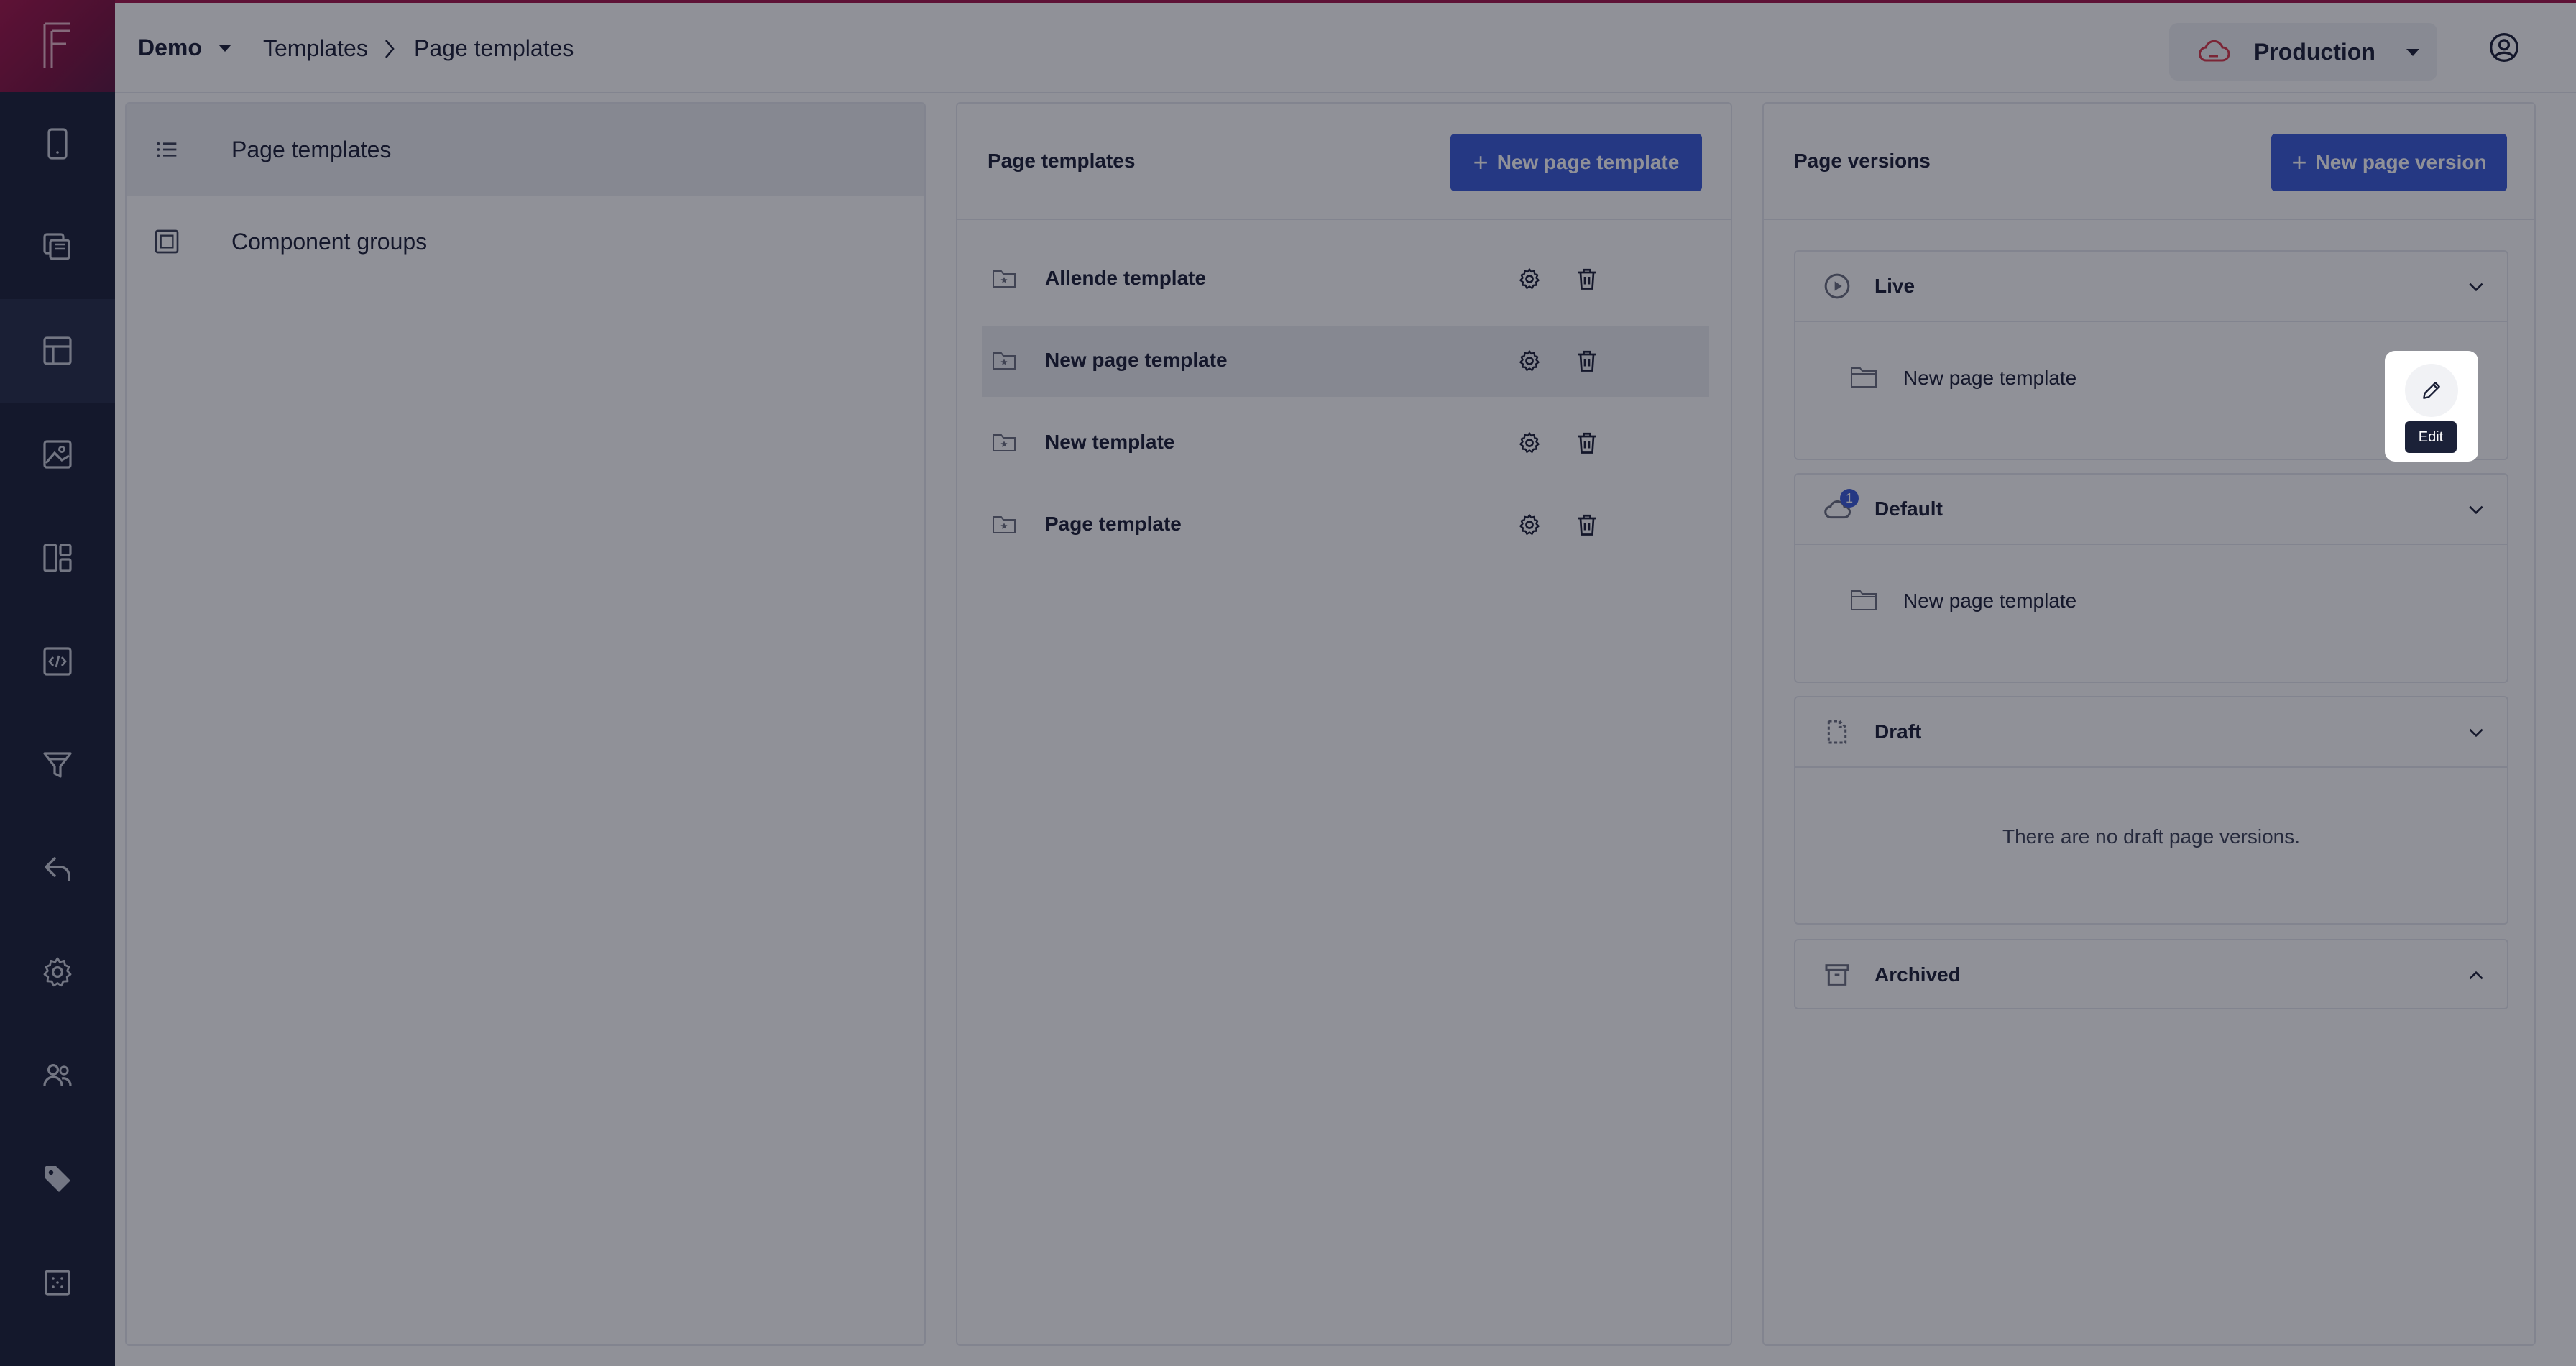 This screenshot has width=2576, height=1366. I want to click on edit-spotlight: Edit, so click(2431, 406).